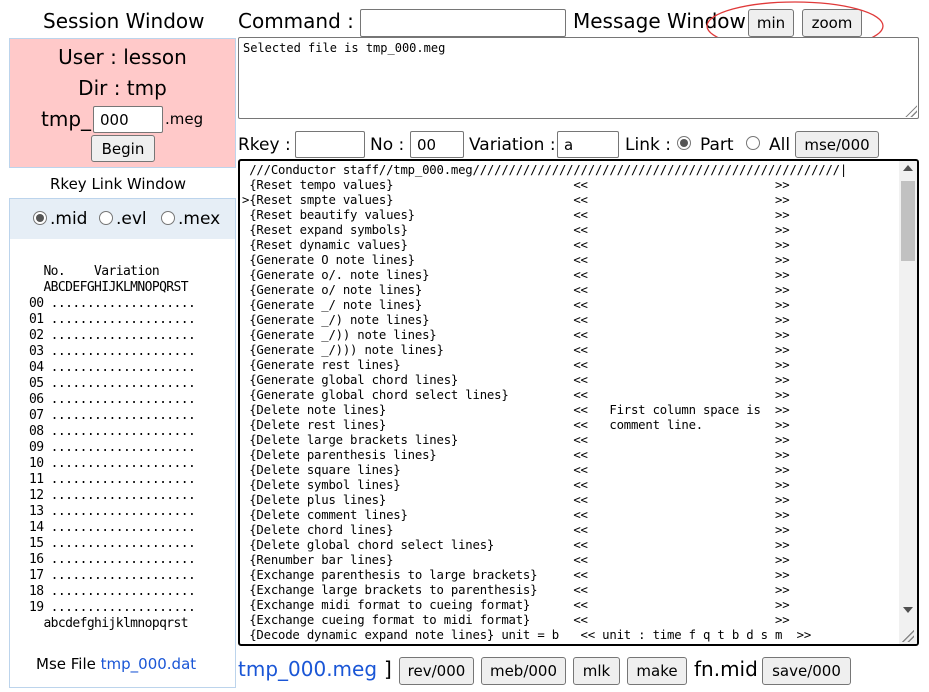 Image resolution: width=929 pixels, height=692 pixels. Describe the element at coordinates (908, 221) in the screenshot. I see `scroll-thumb` at that location.